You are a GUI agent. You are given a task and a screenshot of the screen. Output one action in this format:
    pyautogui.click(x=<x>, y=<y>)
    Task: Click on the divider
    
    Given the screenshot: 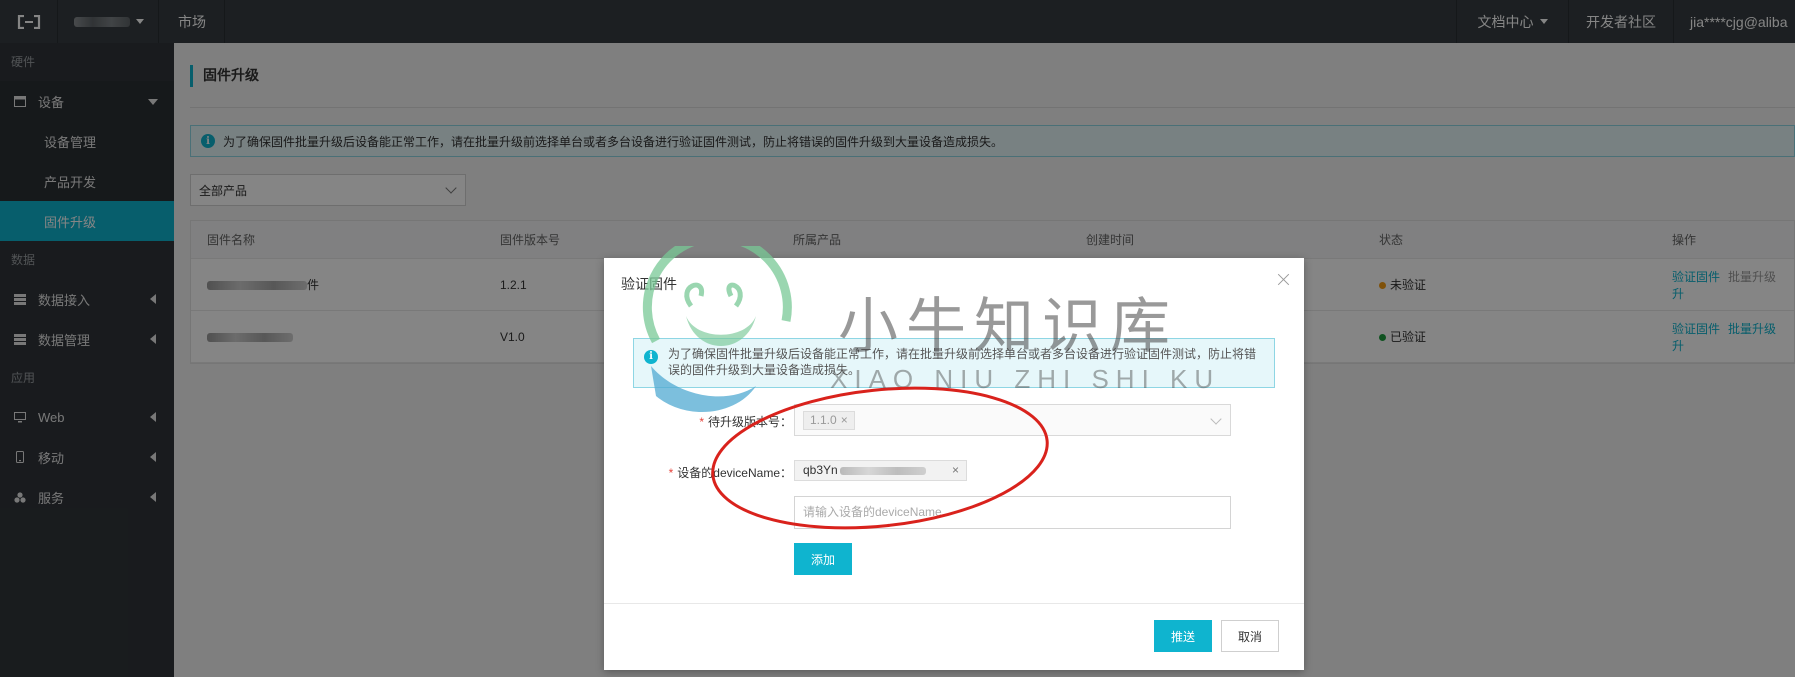 What is the action you would take?
    pyautogui.click(x=954, y=603)
    